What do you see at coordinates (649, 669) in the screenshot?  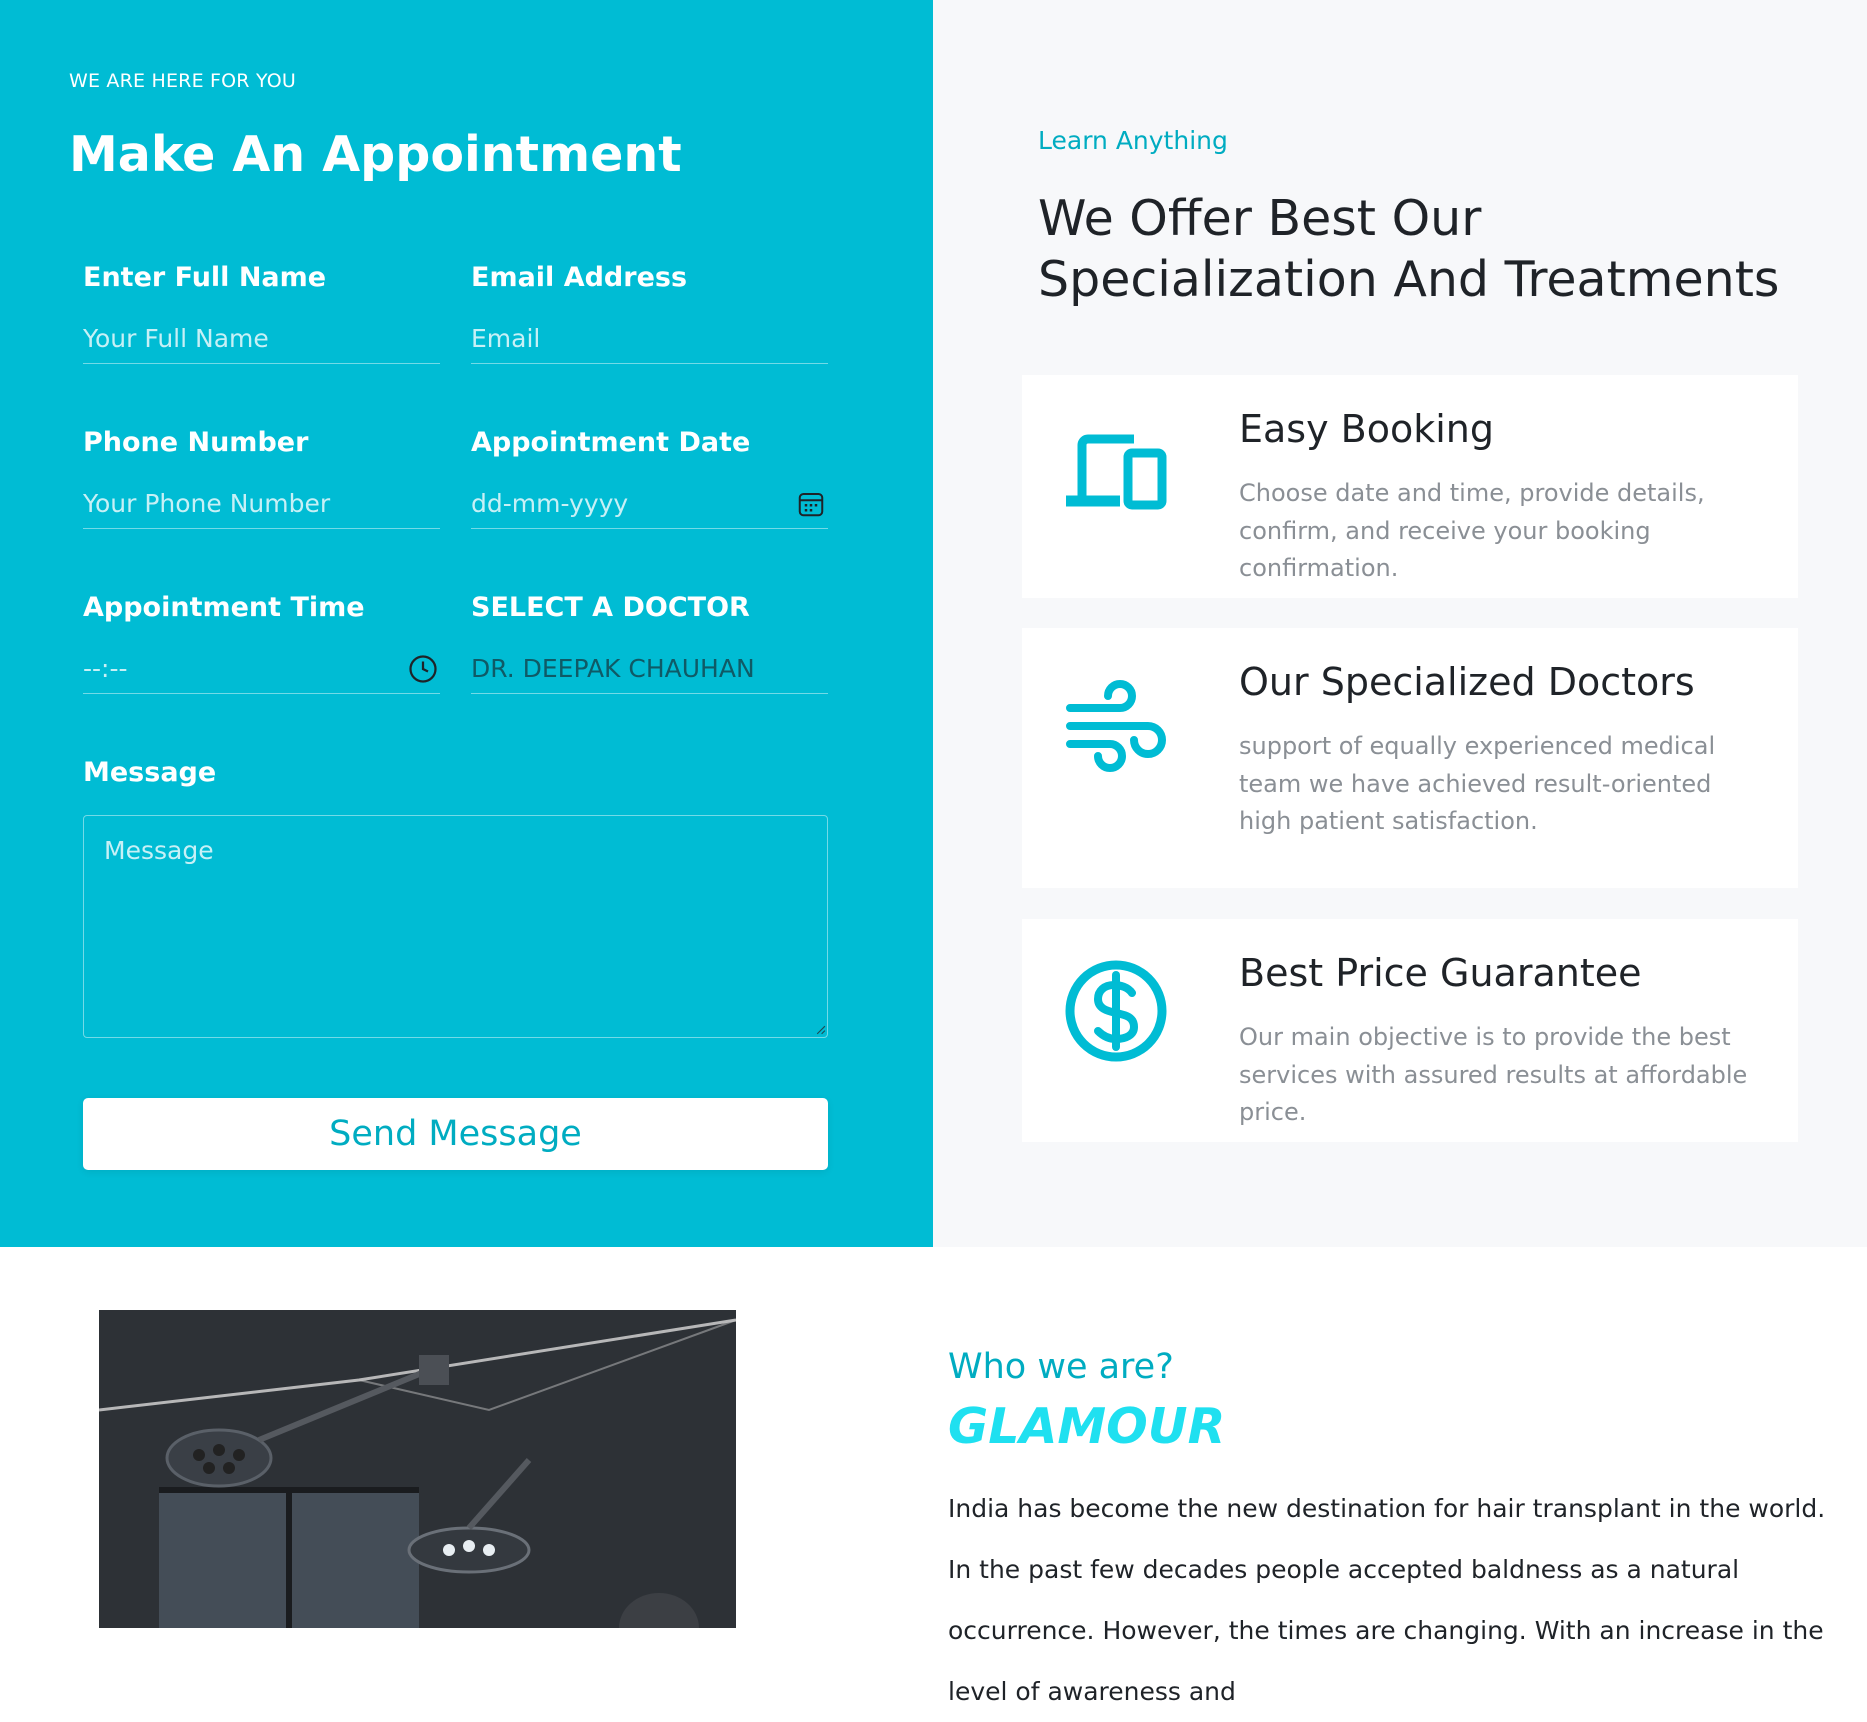 I see `doctor-select: DR. DEEPAK CHAUHAN` at bounding box center [649, 669].